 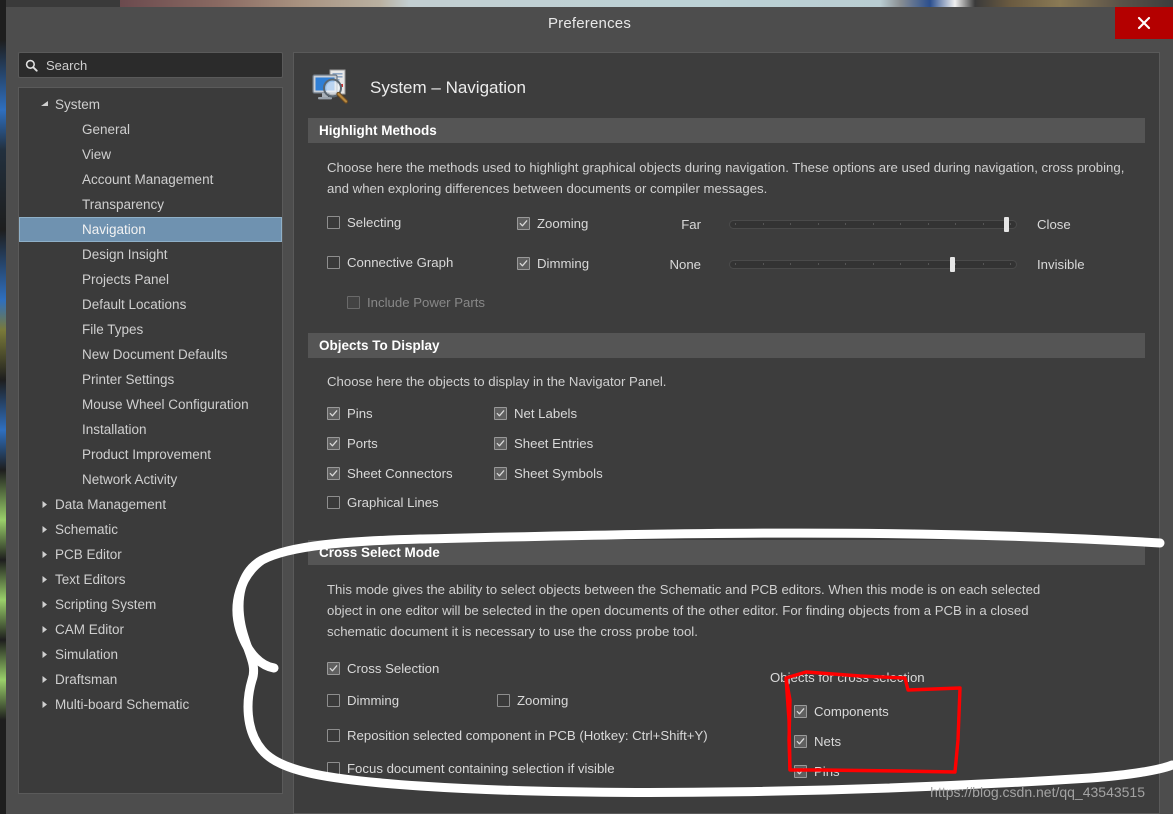 I want to click on sidebar-item-system: System, so click(x=150, y=104).